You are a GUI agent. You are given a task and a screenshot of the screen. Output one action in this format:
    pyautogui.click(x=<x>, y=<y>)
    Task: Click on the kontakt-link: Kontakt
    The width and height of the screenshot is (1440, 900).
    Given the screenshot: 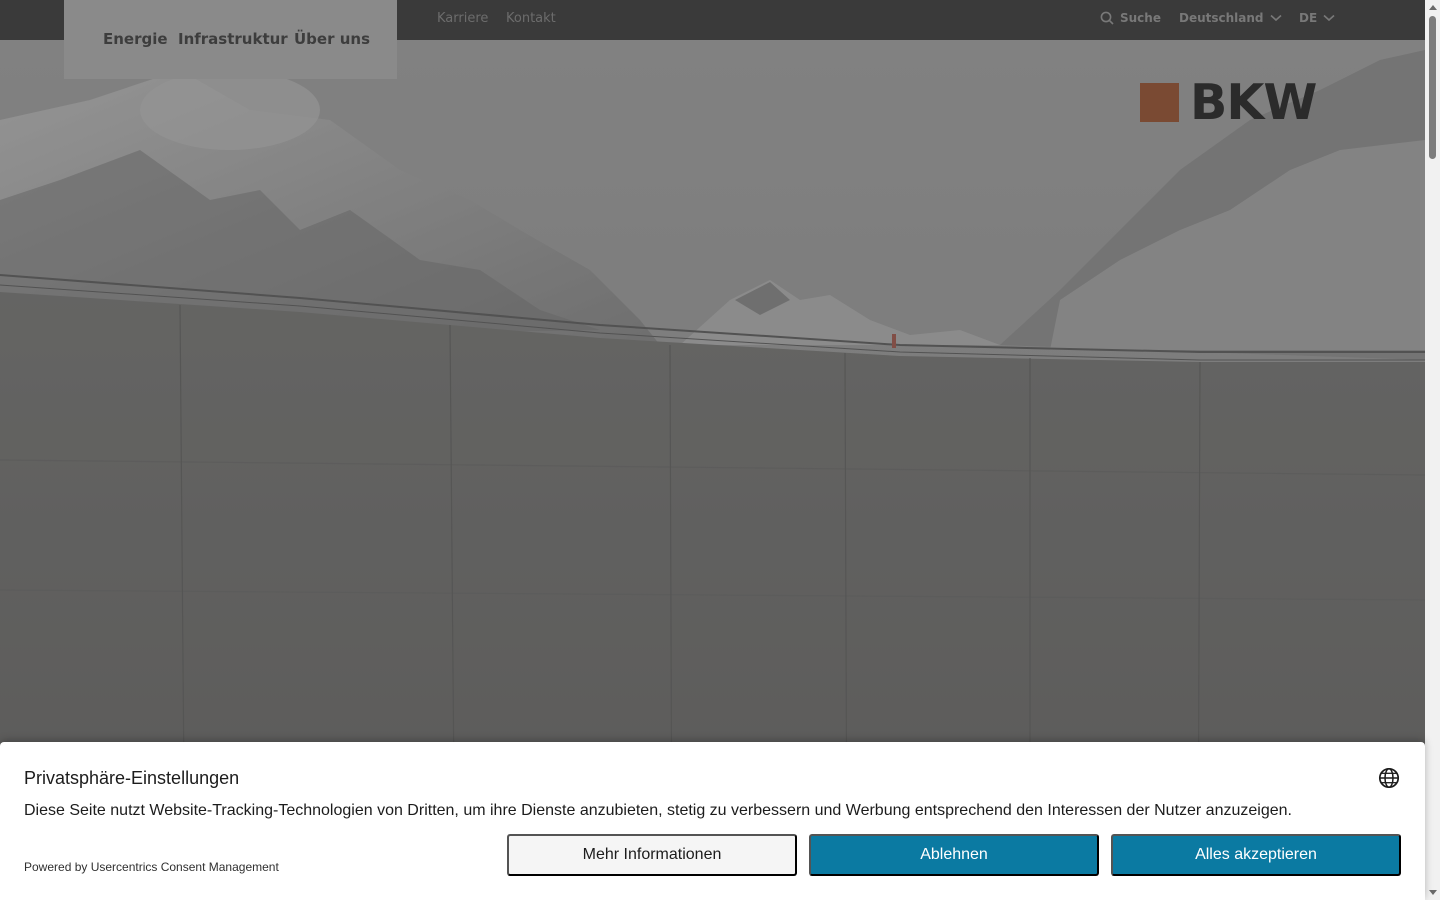 What is the action you would take?
    pyautogui.click(x=531, y=18)
    